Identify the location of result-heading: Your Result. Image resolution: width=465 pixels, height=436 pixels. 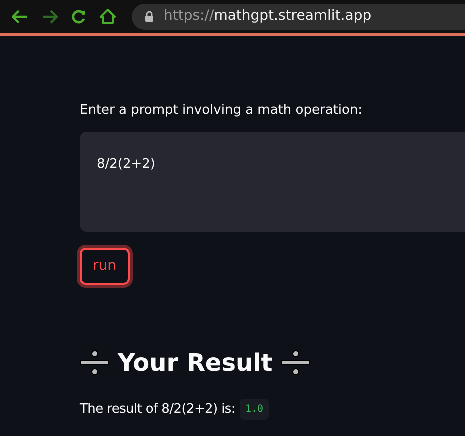
(195, 363).